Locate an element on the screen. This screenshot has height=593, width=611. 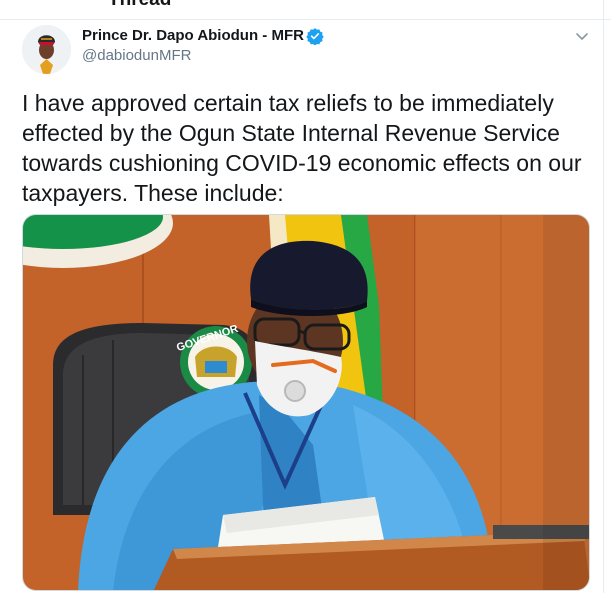
avatar-image is located at coordinates (46, 49).